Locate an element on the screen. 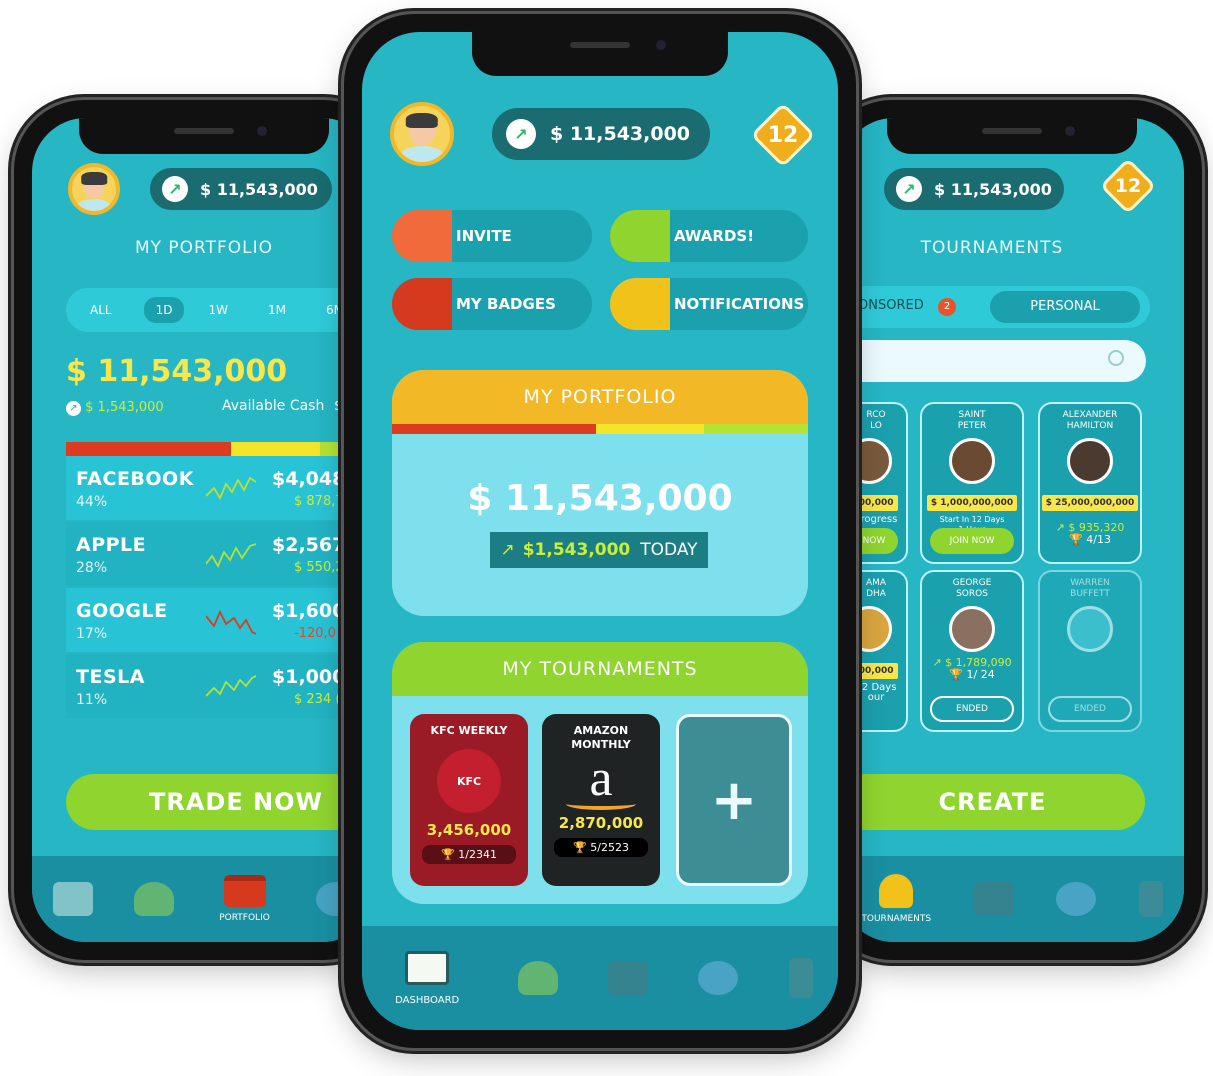 This screenshot has height=1076, width=1213. allocation-segment-yellow is located at coordinates (649, 429).